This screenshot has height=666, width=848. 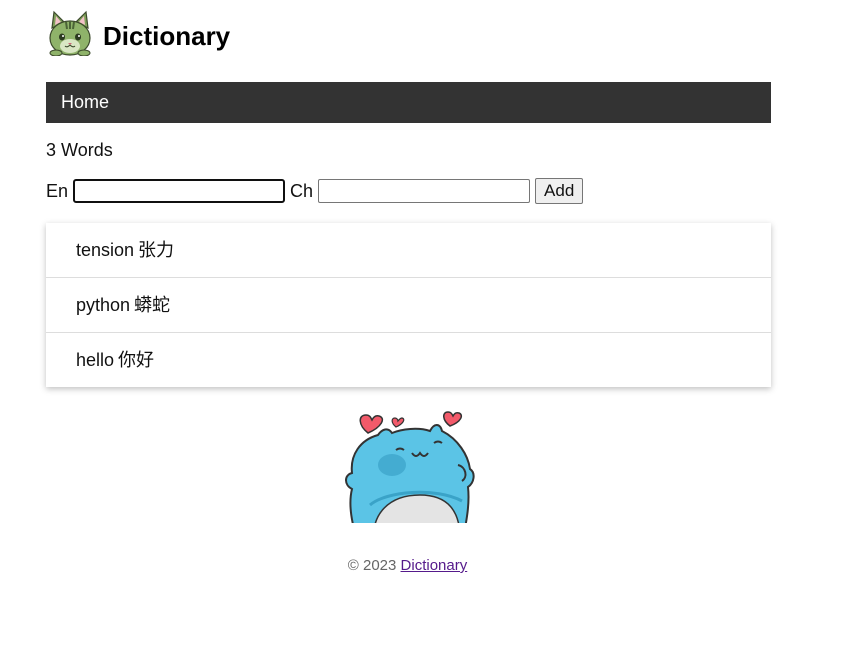 I want to click on word-en: hello, so click(x=95, y=360).